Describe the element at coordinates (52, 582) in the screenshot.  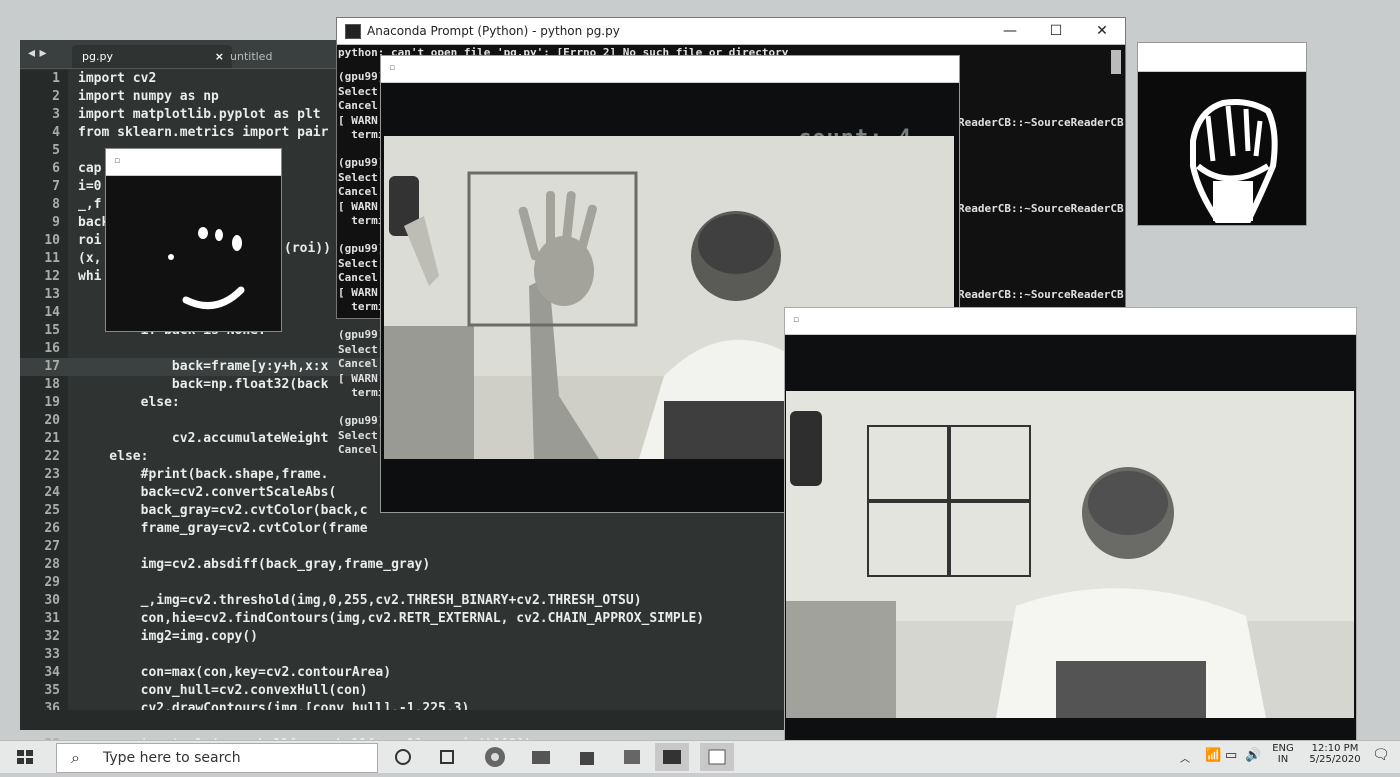
I see `line-number: 29` at that location.